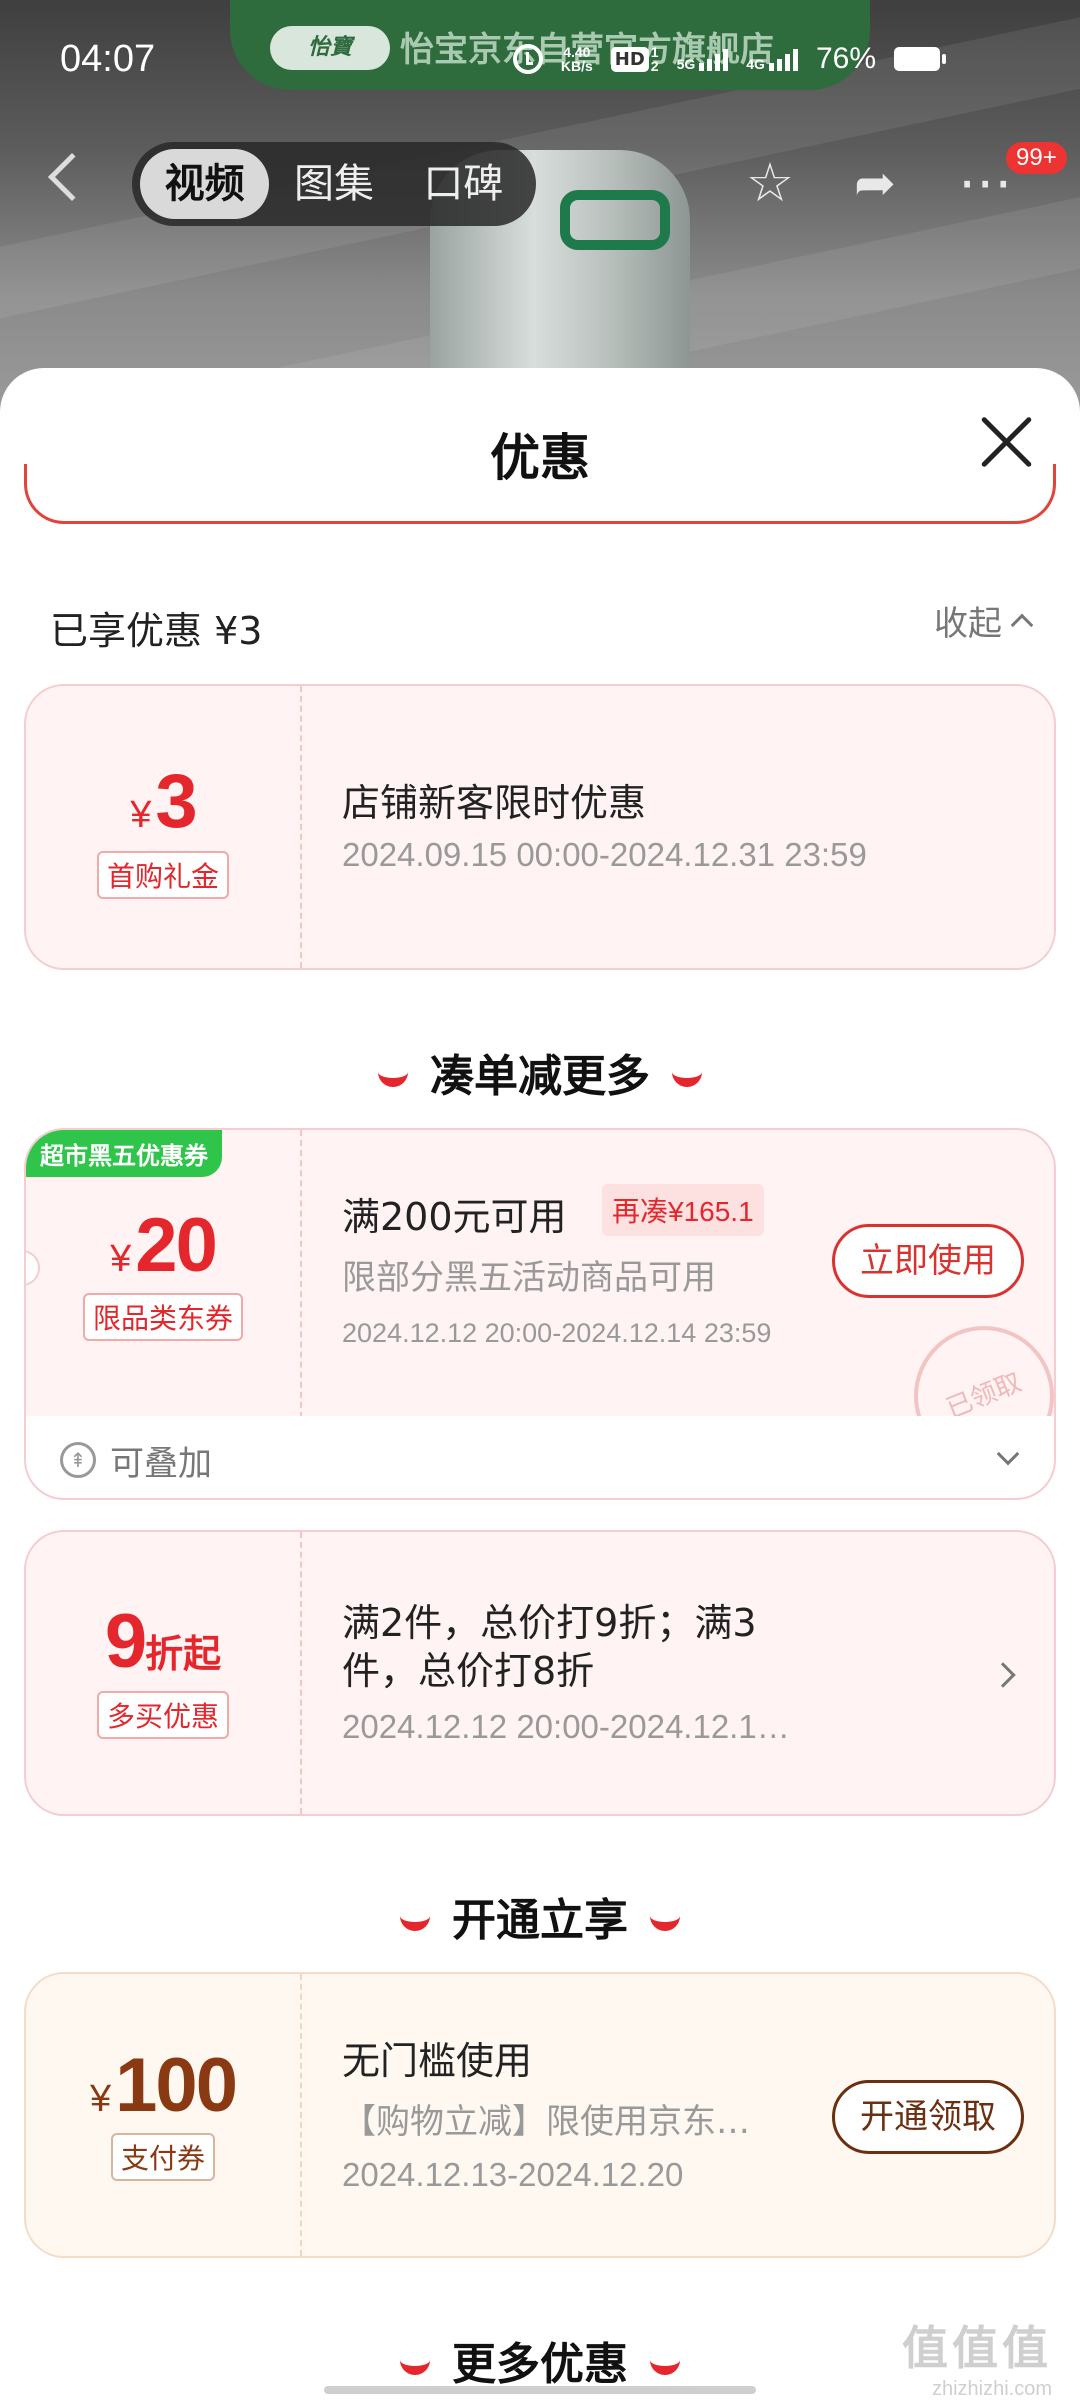 The width and height of the screenshot is (1080, 2400). I want to click on coupon-title-line2: 件，总价打8折, so click(468, 1671).